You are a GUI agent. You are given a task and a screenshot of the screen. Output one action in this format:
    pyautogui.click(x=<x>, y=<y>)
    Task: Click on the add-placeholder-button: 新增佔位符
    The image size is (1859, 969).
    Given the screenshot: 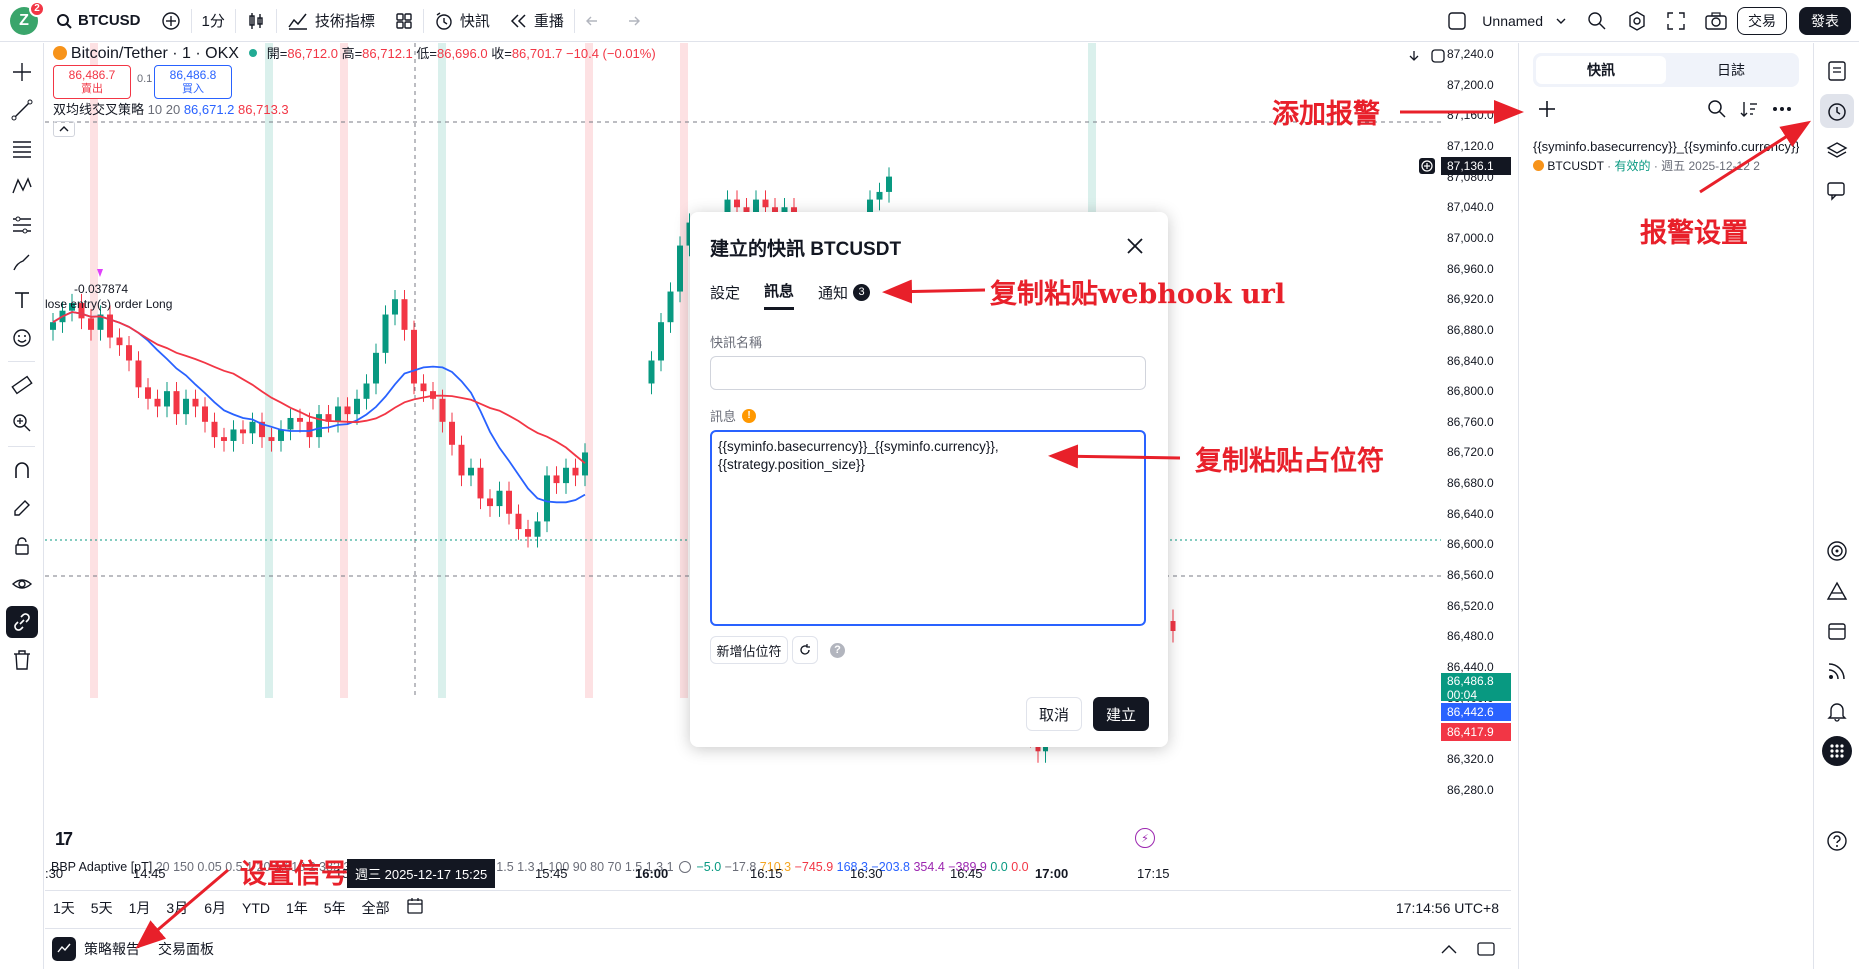 What is the action you would take?
    pyautogui.click(x=749, y=650)
    